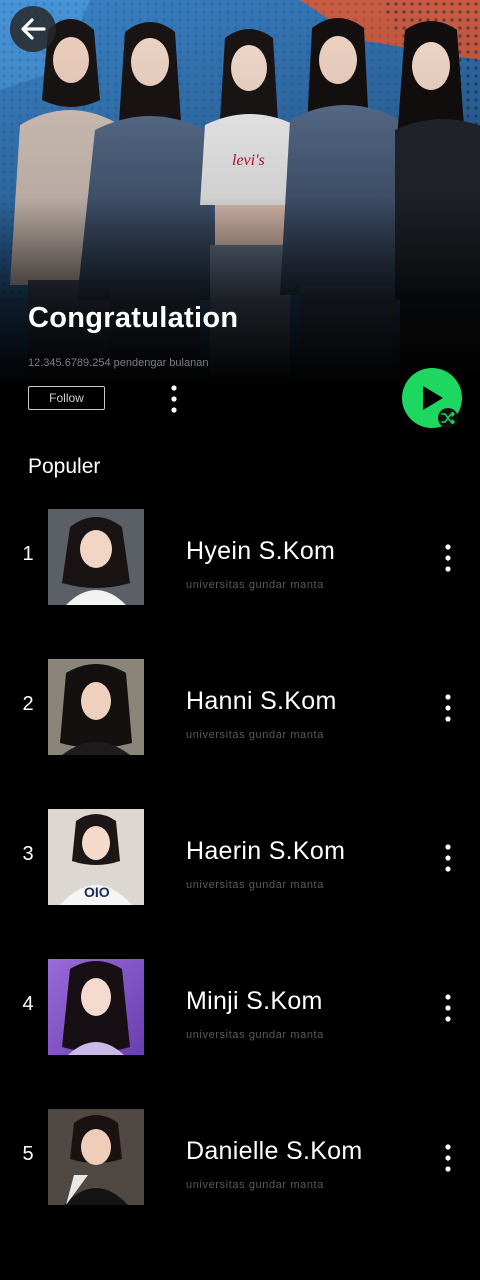  I want to click on track-rank: 4, so click(28, 1004).